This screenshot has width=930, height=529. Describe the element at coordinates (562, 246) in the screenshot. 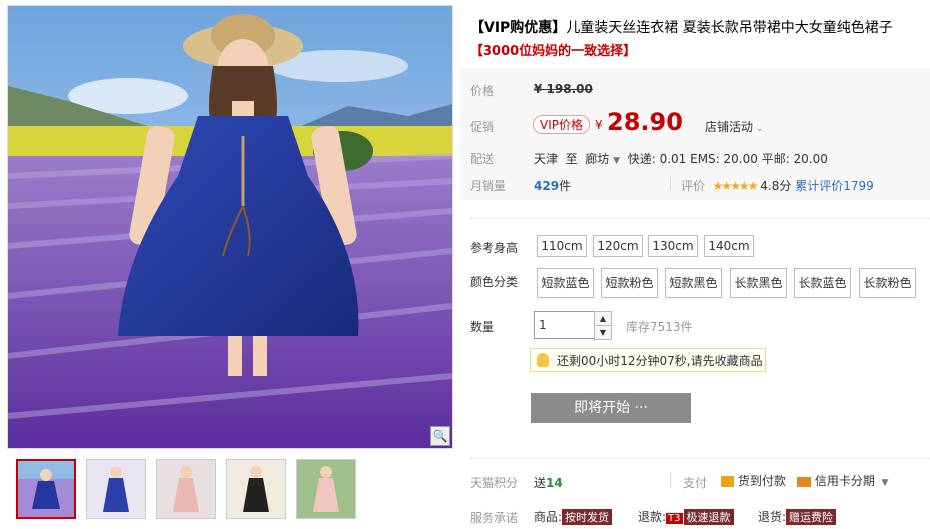

I see `size-option-110: 110cm` at that location.